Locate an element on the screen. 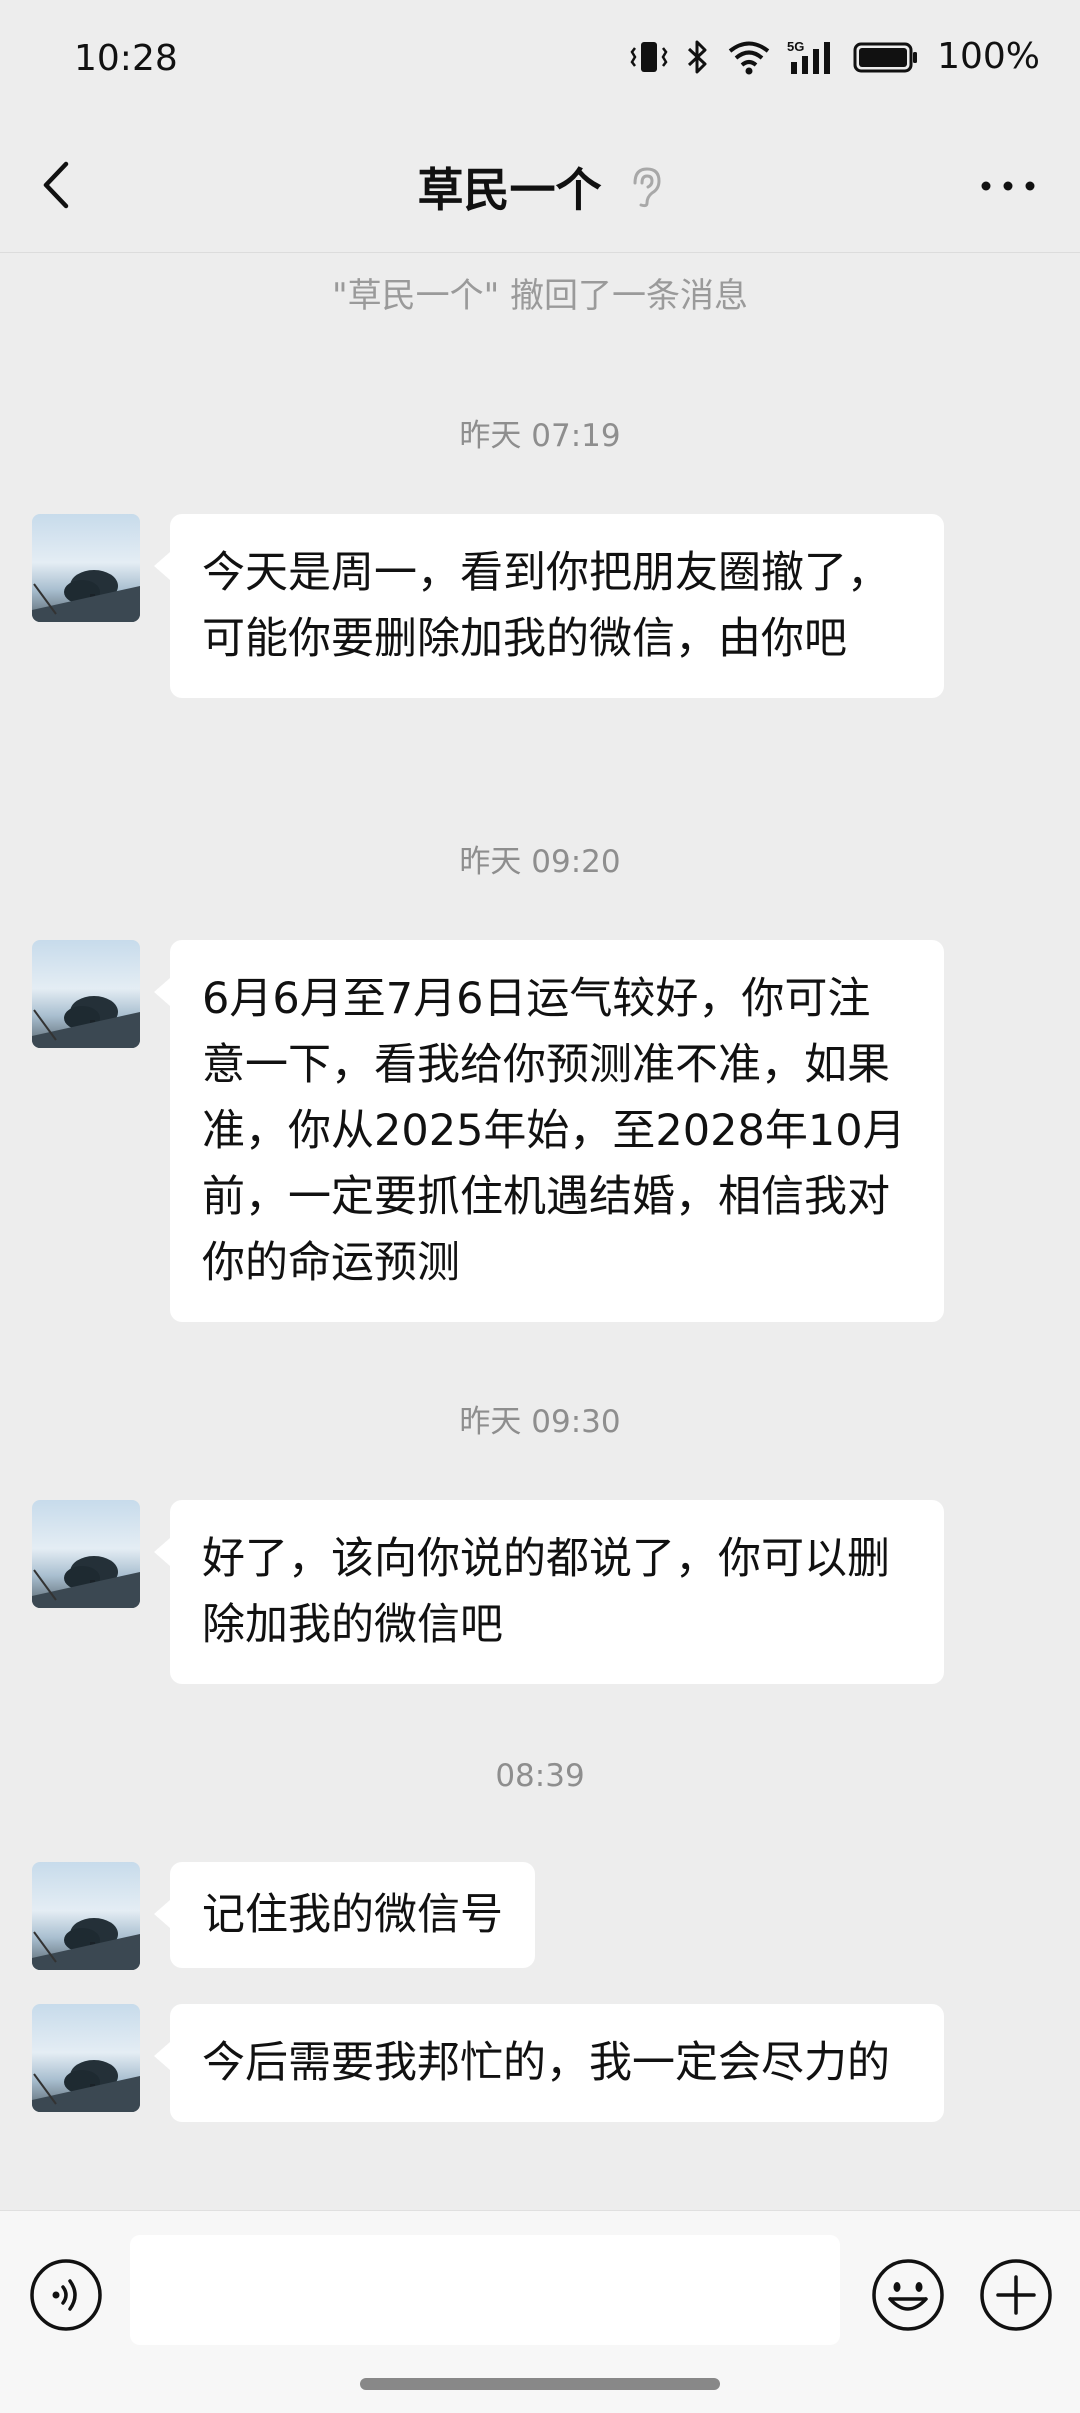 The width and height of the screenshot is (1080, 2413). plus-icon is located at coordinates (1016, 2295).